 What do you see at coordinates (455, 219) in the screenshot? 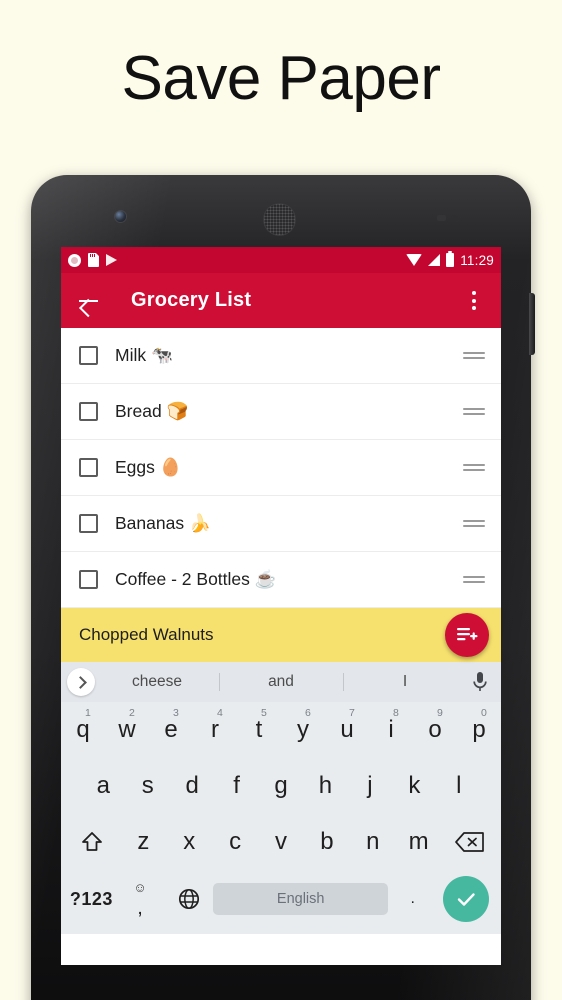
I see `proximity-sensor-icon` at bounding box center [455, 219].